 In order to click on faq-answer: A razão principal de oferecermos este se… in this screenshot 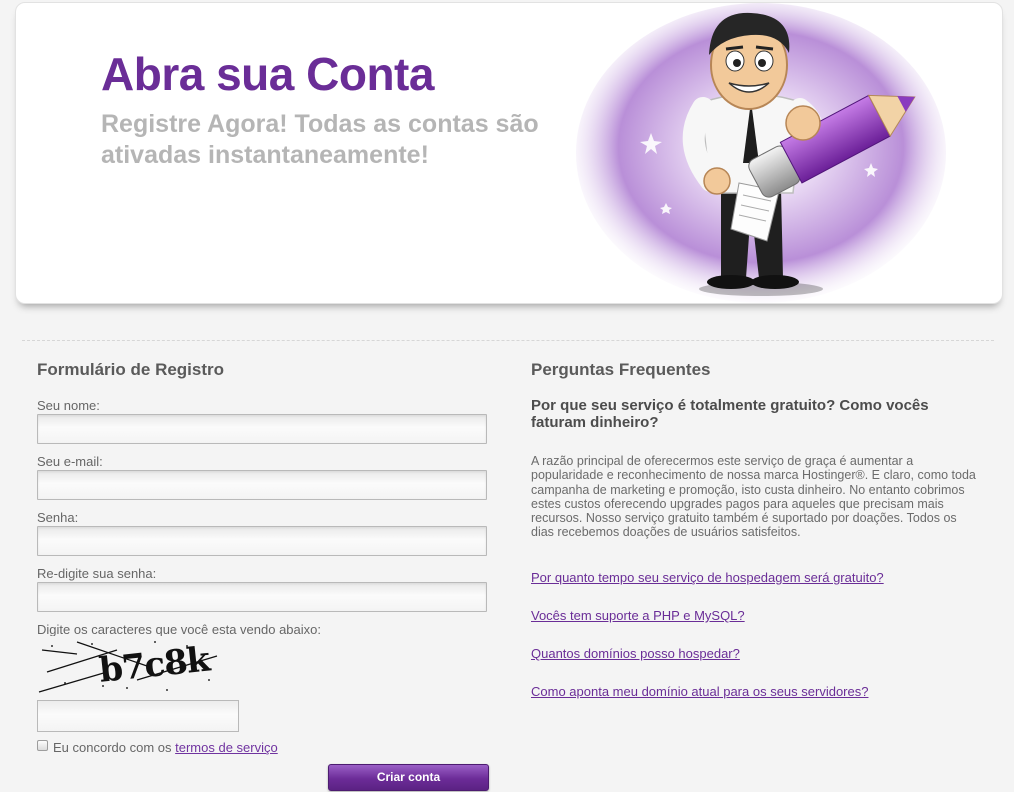, I will do `click(753, 497)`.